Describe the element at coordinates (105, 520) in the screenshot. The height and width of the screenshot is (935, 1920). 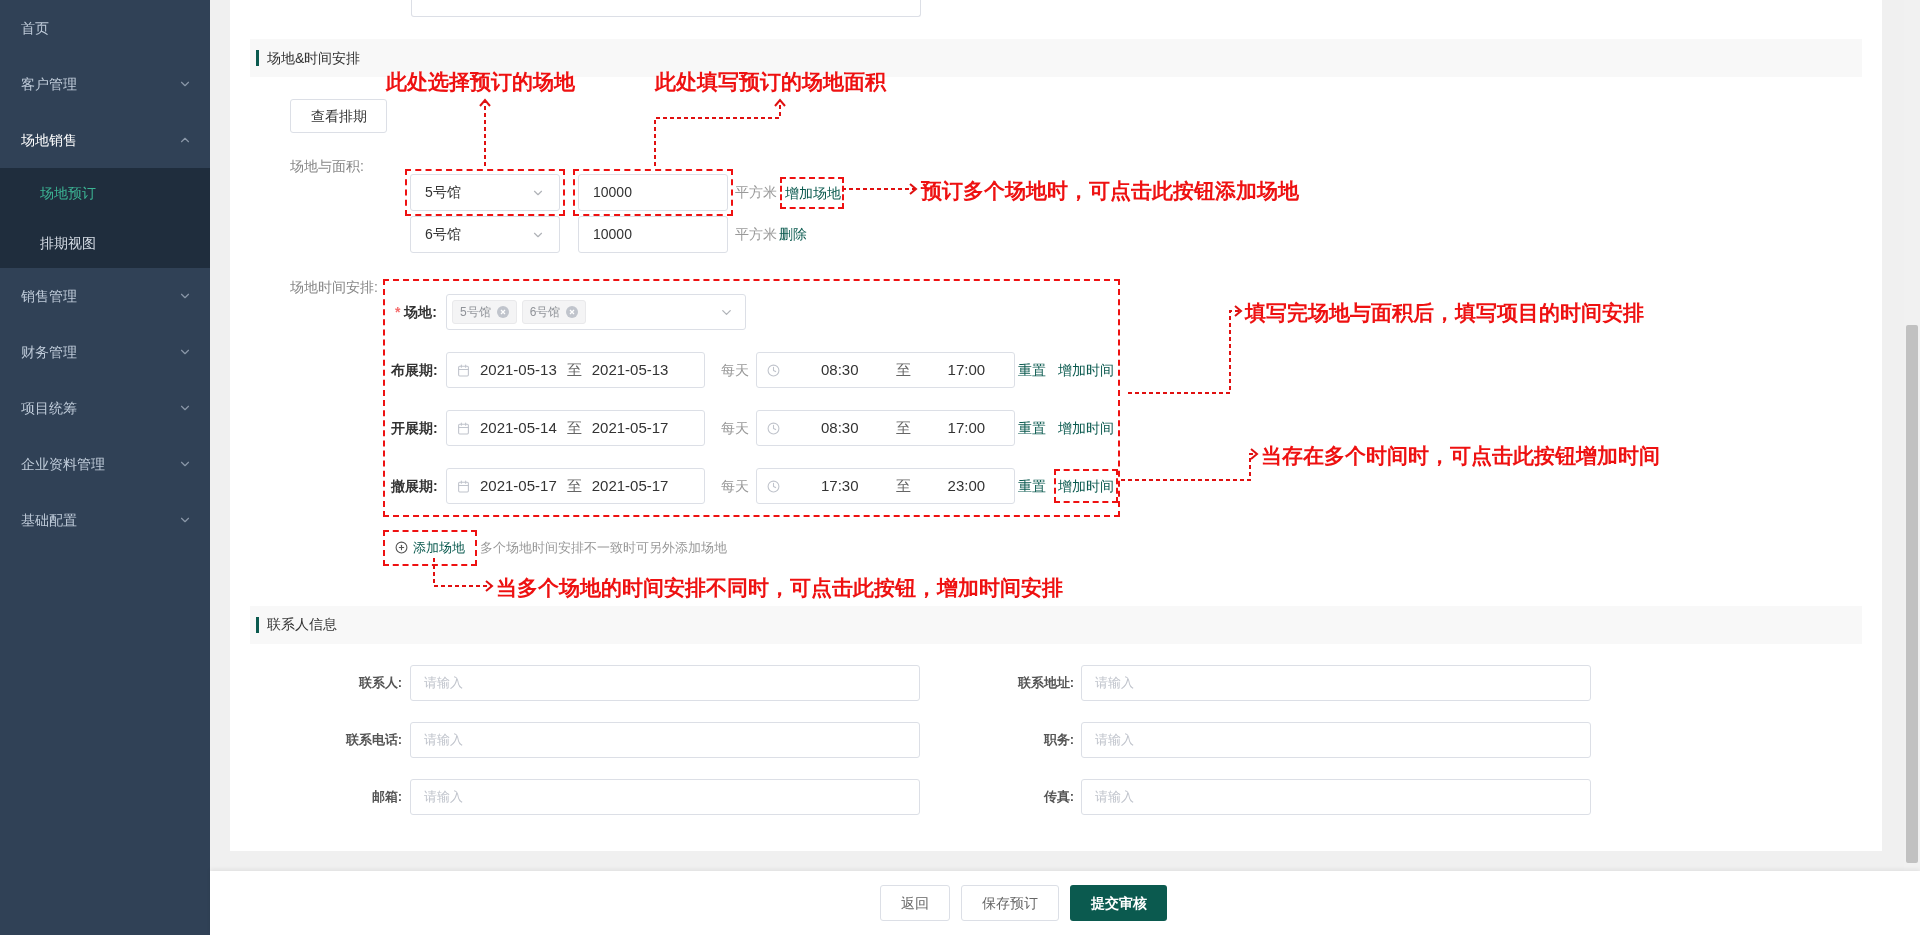
I see `menu-item: 基础配置` at that location.